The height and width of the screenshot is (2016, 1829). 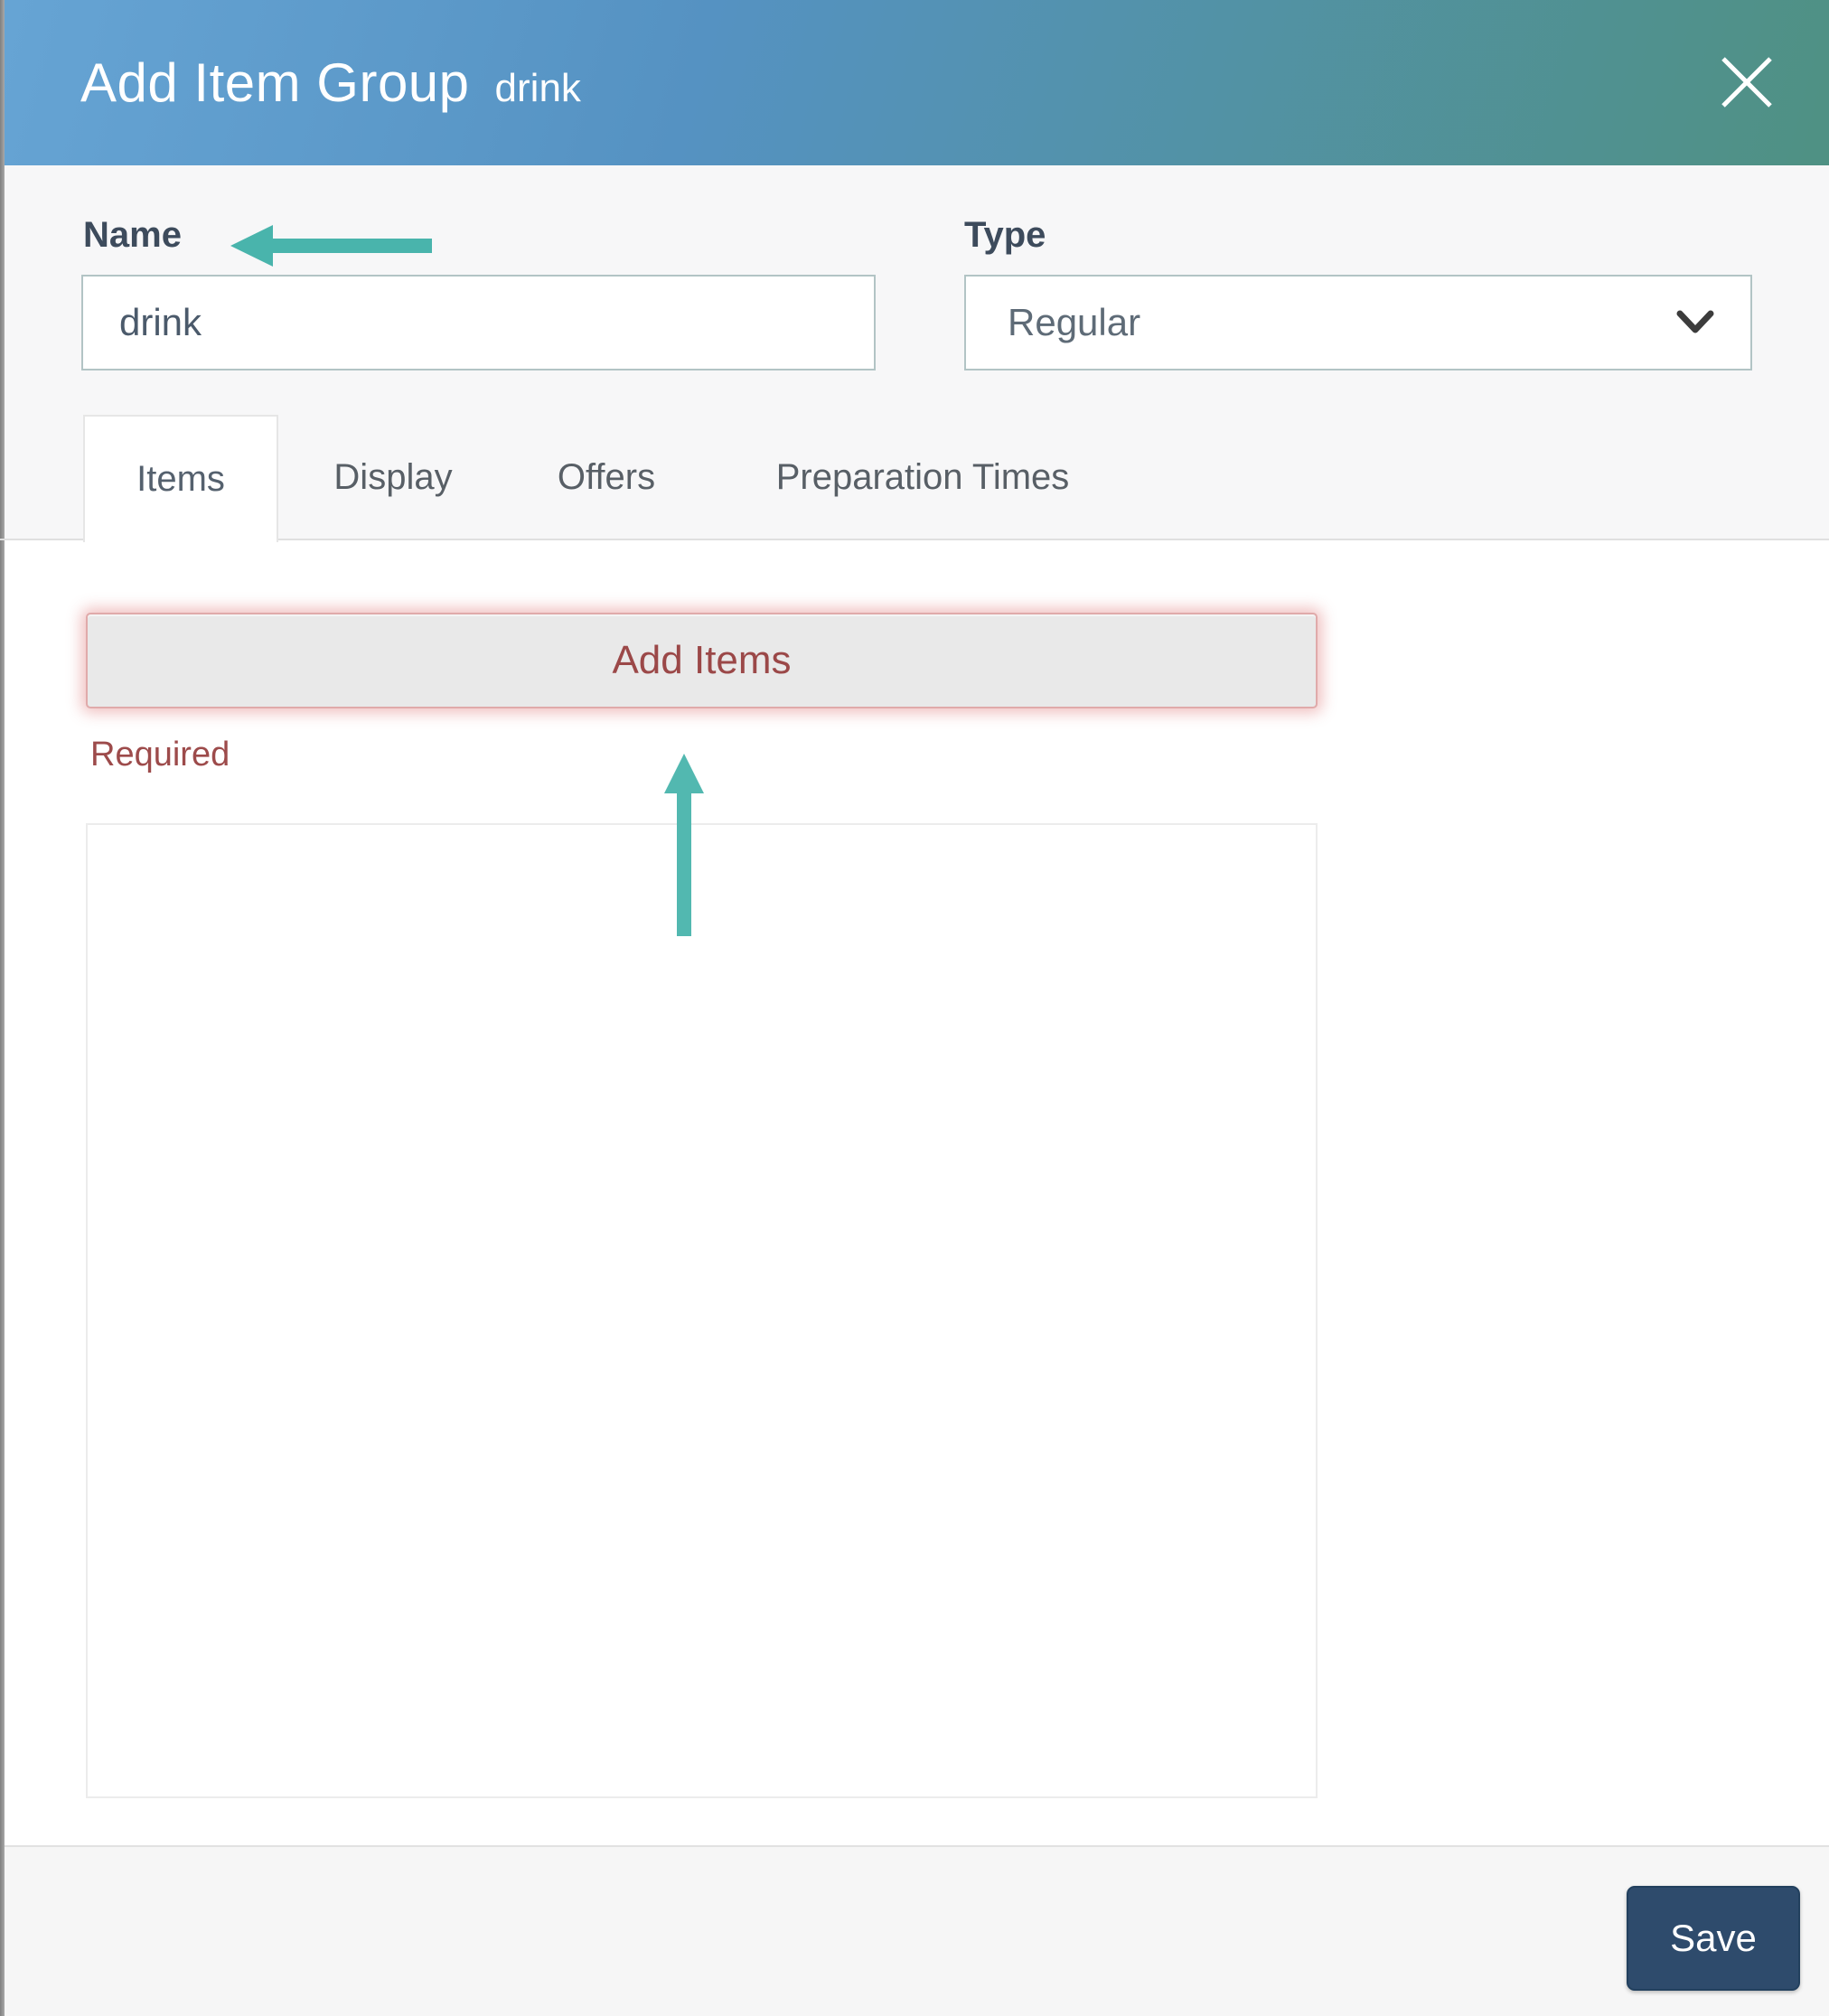 I want to click on type-select-value: Regular, so click(x=1074, y=322).